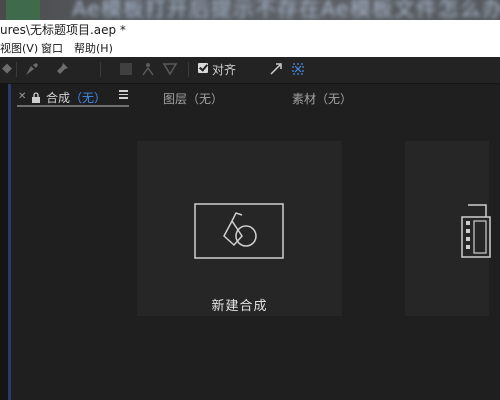 This screenshot has height=400, width=500. I want to click on tab-layer: 图层（无）, so click(193, 98).